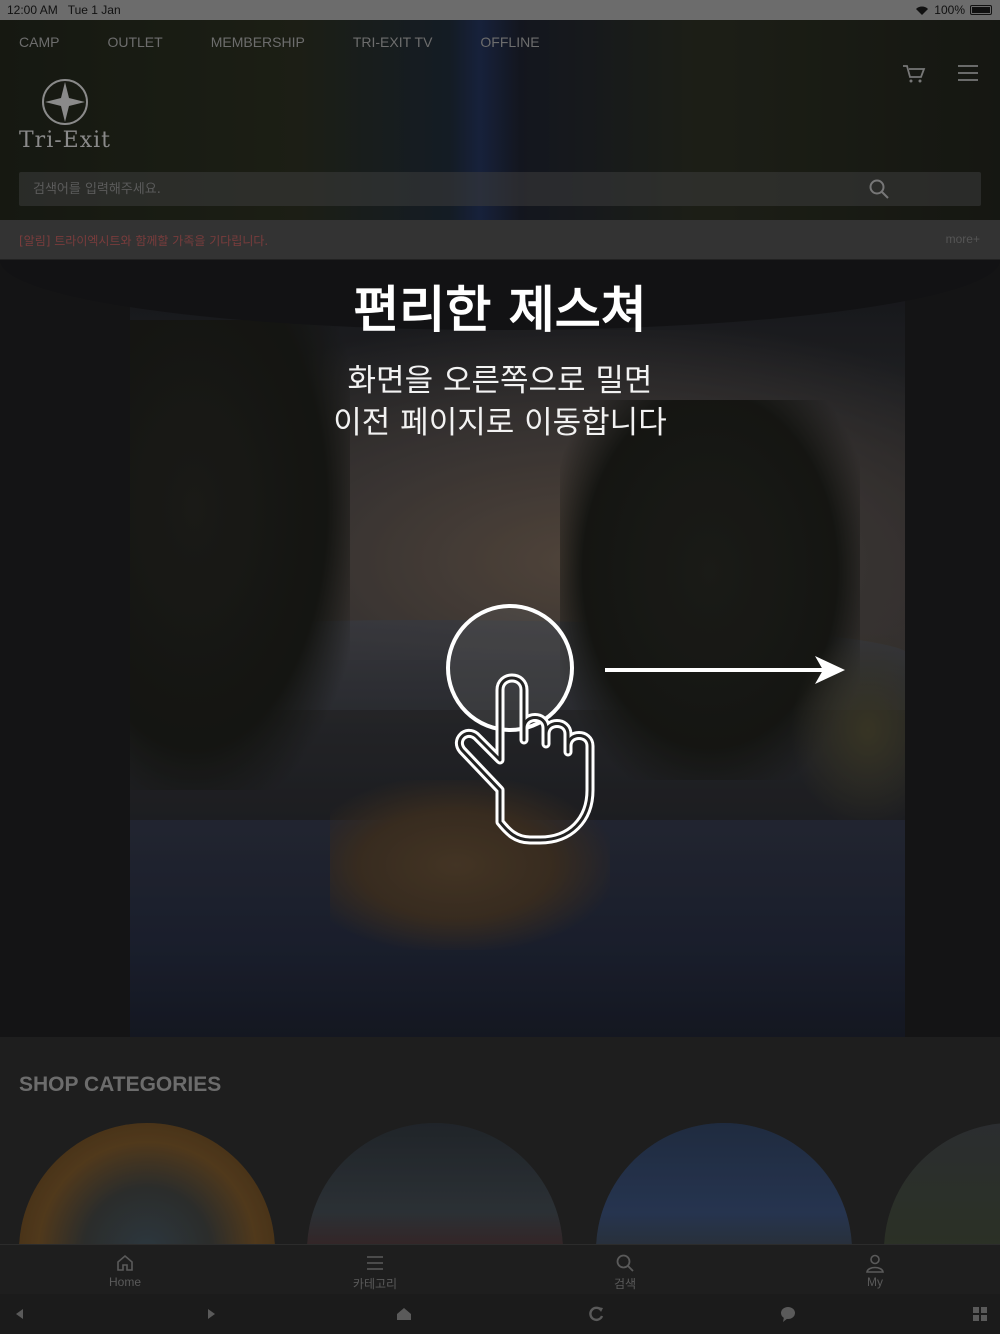 The image size is (1000, 1334). I want to click on bottom-tab-bar: Home 카테고리 검색 My, so click(500, 1269).